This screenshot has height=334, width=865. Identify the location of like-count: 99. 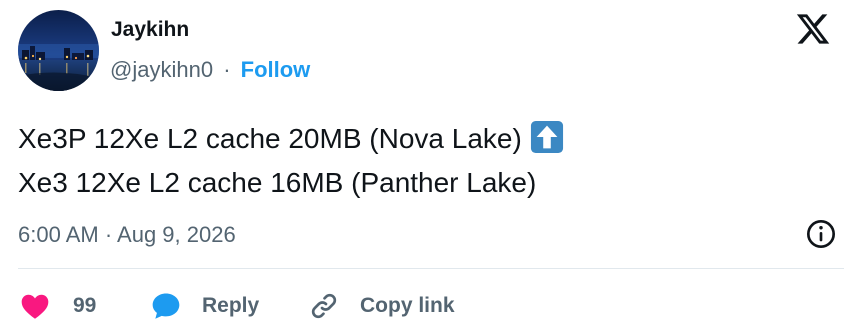
(85, 305).